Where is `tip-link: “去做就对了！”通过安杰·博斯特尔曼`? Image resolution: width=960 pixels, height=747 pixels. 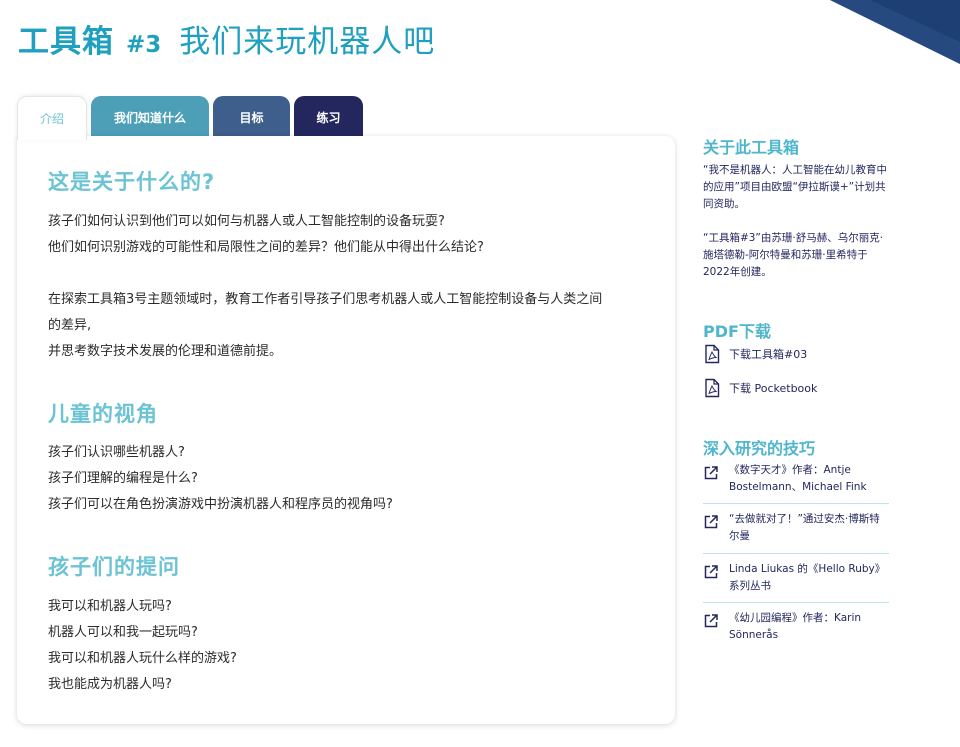
tip-link: “去做就对了！”通过安杰·博斯特尔曼 is located at coordinates (796, 528).